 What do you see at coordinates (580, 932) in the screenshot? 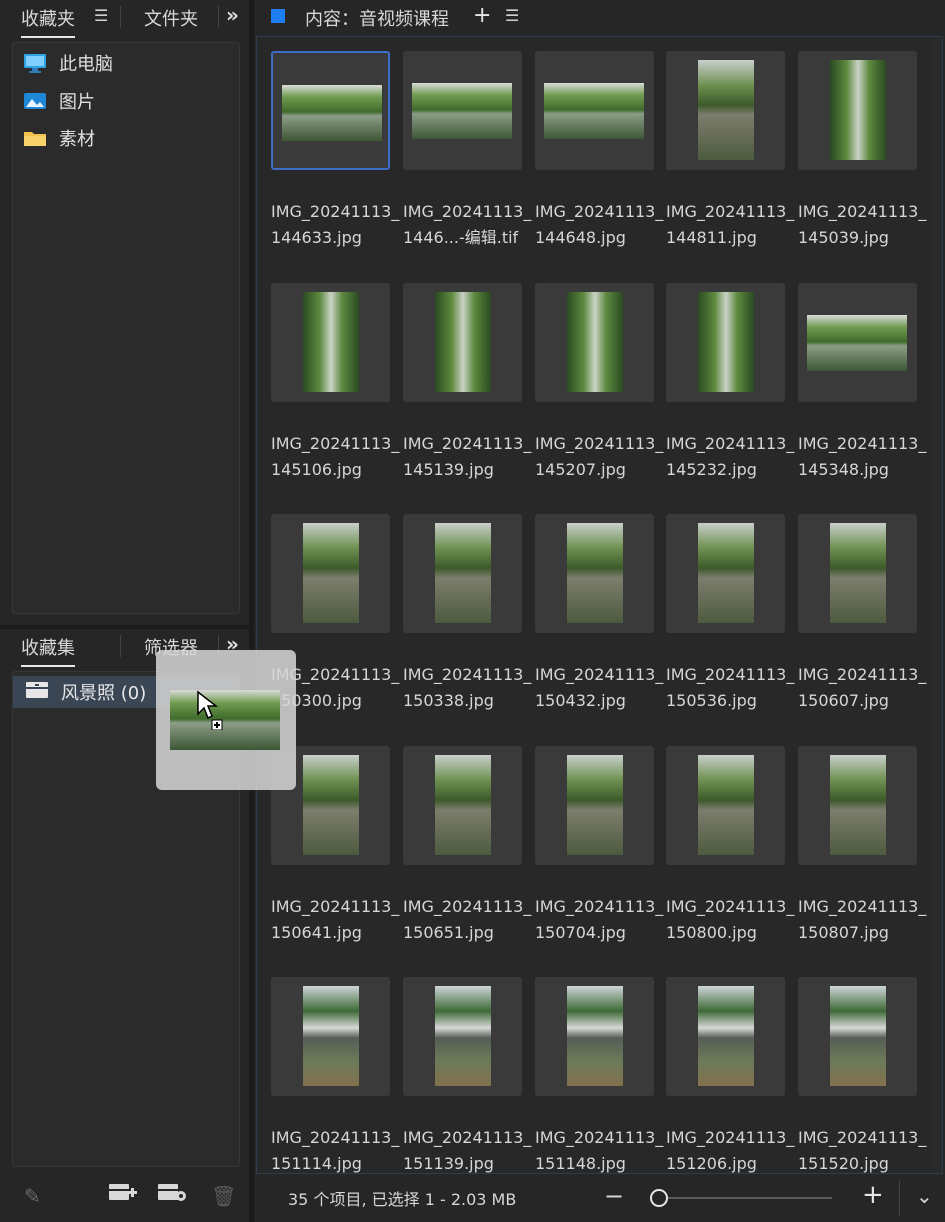
I see `caption-line: 150704.jpg` at bounding box center [580, 932].